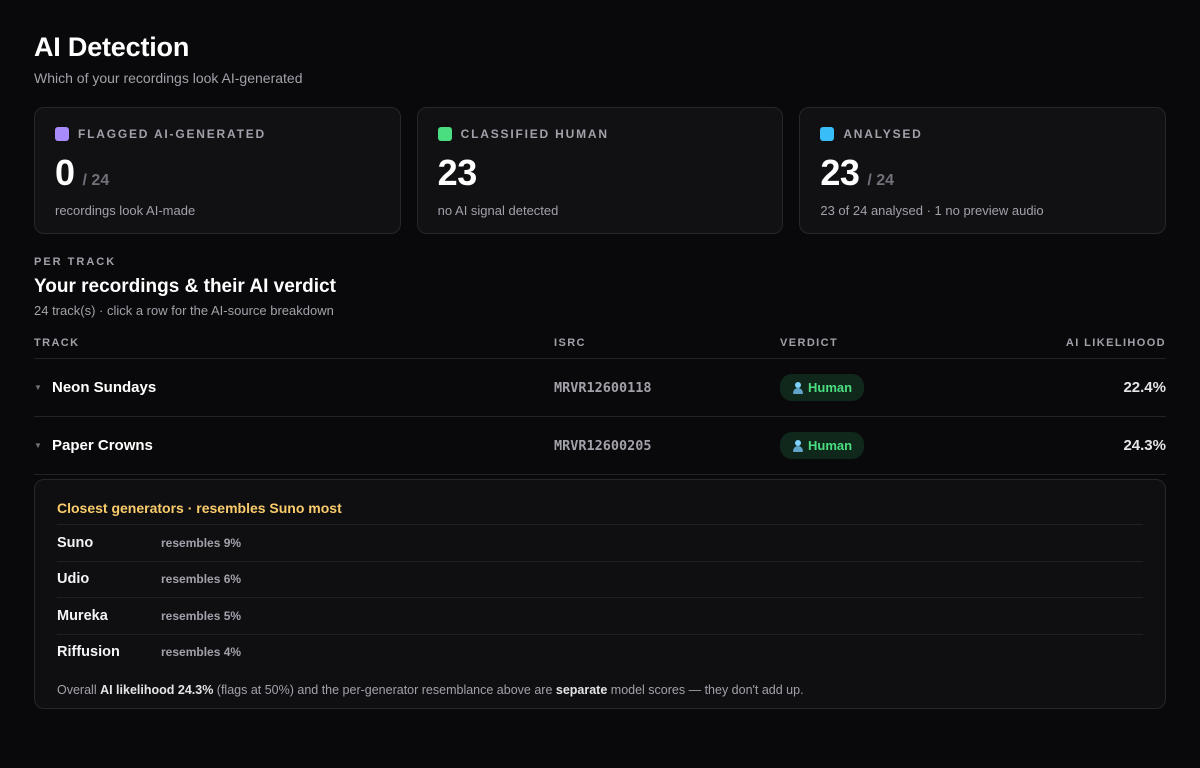 The image size is (1200, 768). I want to click on generator-name: Suno, so click(75, 542).